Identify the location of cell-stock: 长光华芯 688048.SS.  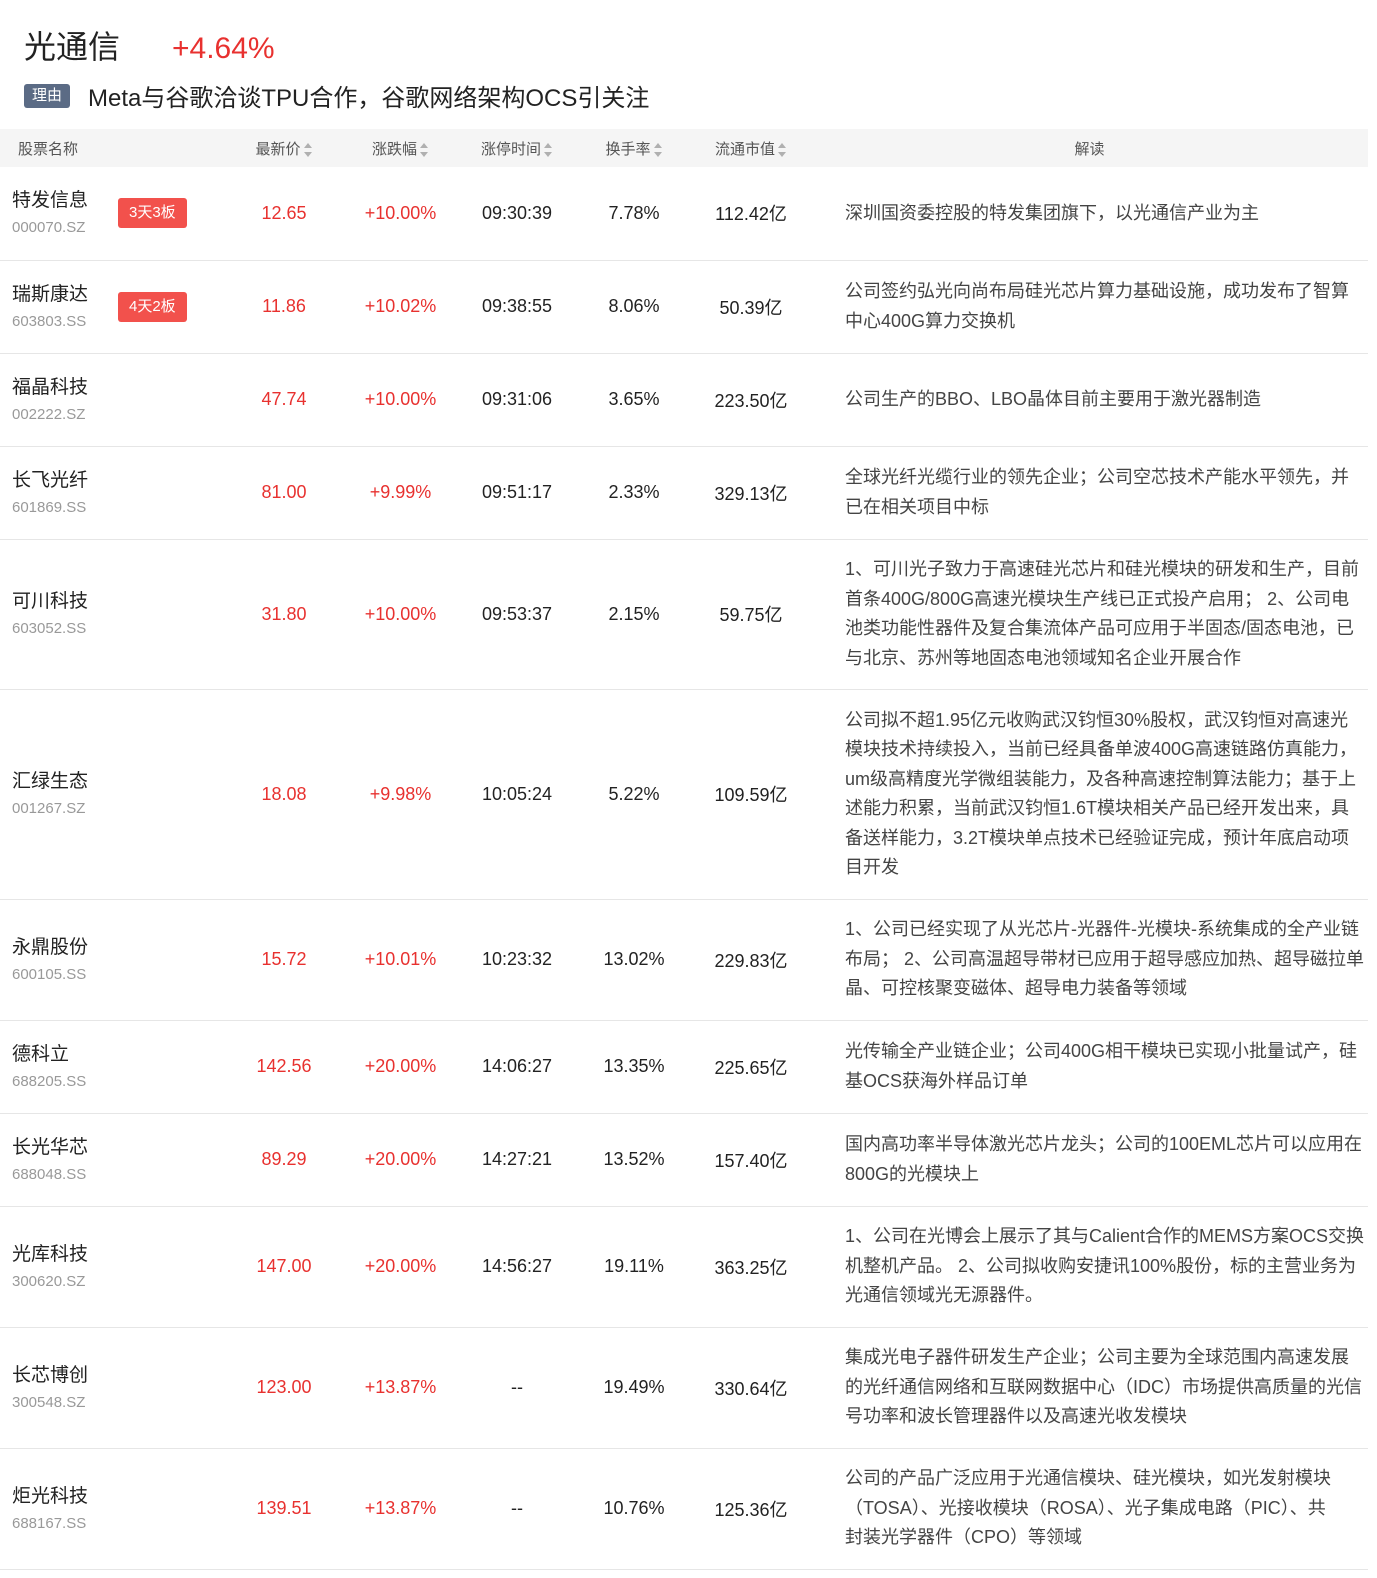
(59, 1159).